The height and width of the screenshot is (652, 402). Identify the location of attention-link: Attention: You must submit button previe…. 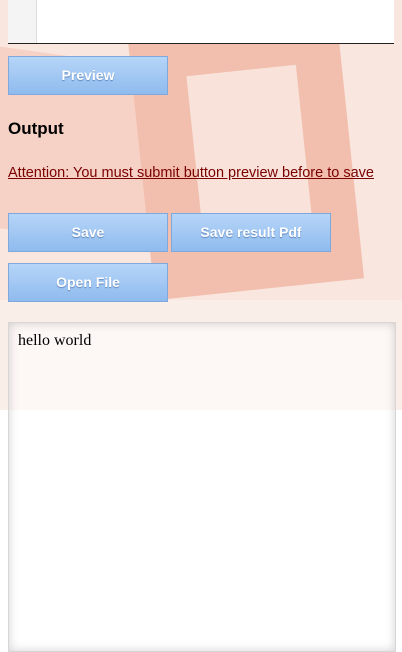
(191, 173).